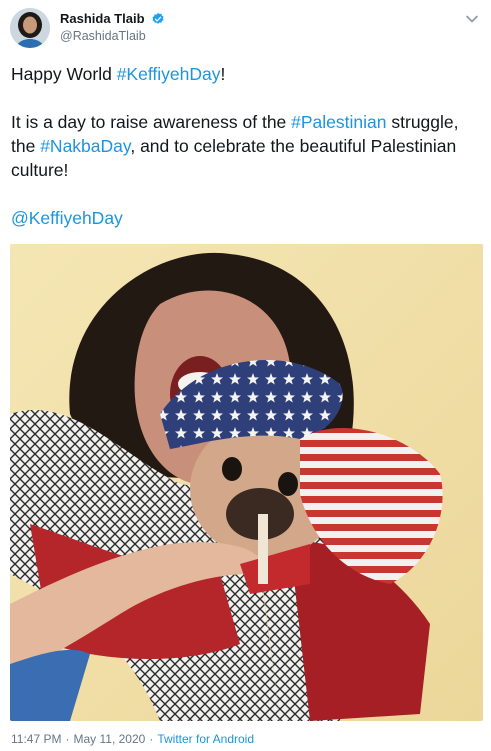 This screenshot has height=751, width=491. What do you see at coordinates (36, 739) in the screenshot?
I see `tweet-time: 11:47 PM` at bounding box center [36, 739].